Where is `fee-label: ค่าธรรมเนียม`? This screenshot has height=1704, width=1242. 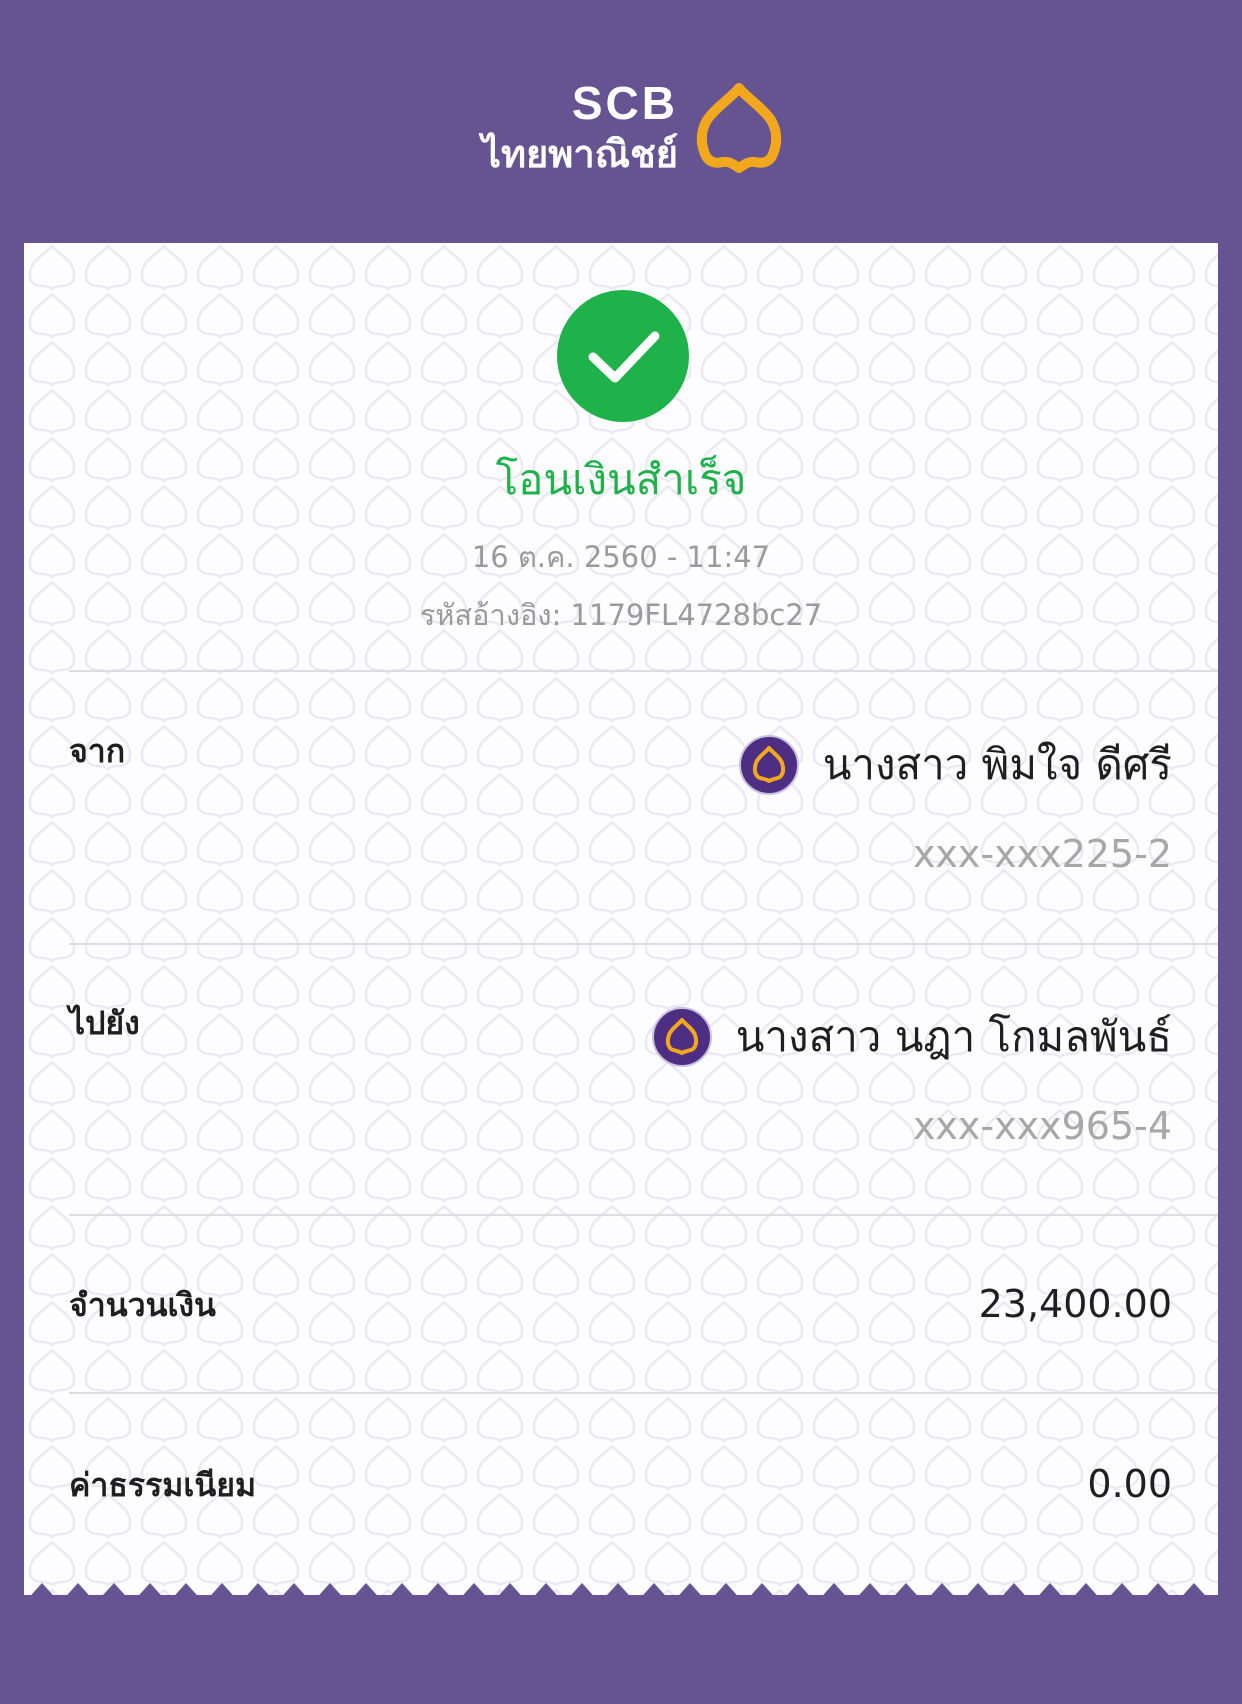 fee-label: ค่าธรรมเนียม is located at coordinates (163, 1485).